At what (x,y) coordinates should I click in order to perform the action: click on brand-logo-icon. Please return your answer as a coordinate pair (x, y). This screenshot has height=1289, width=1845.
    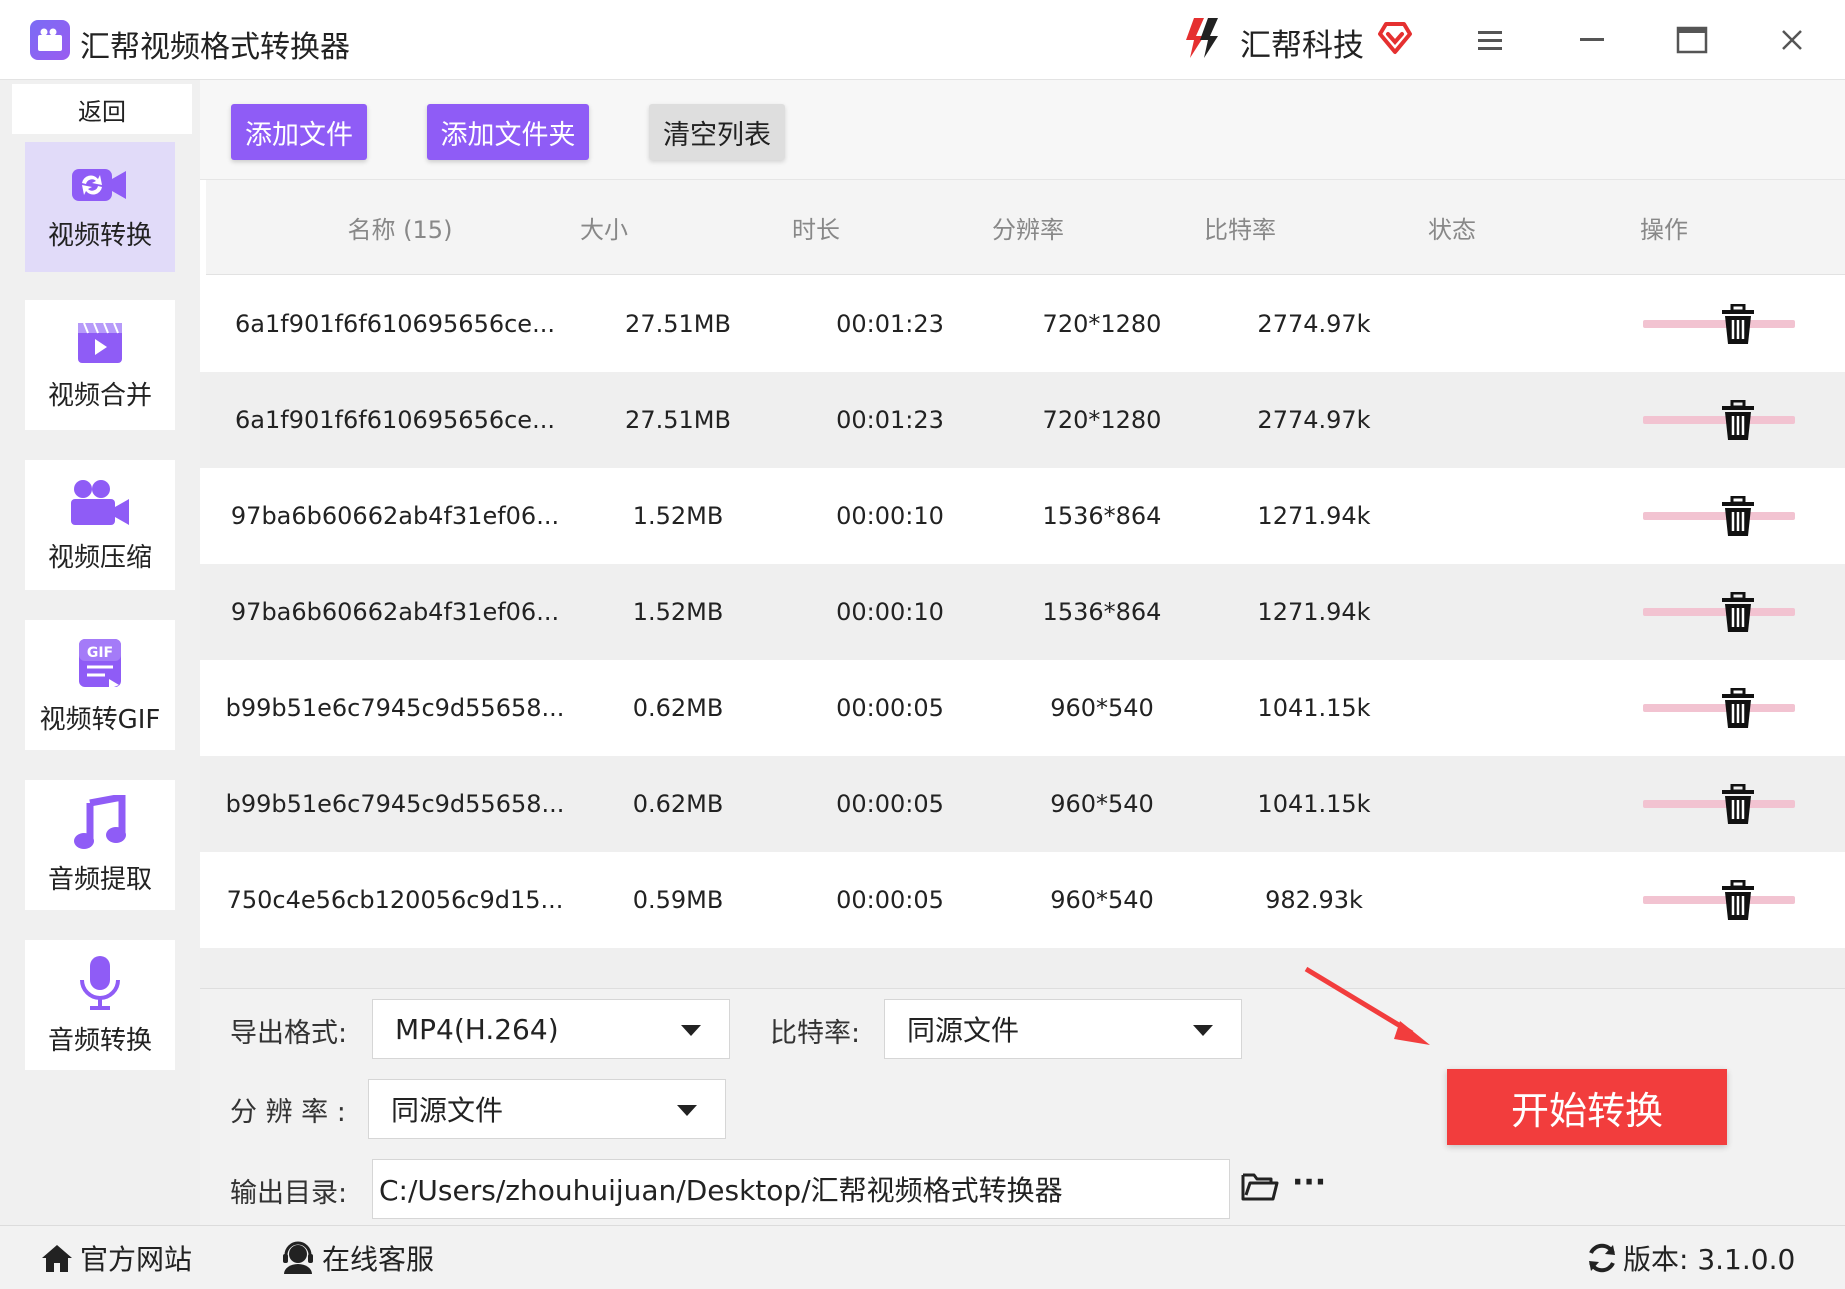
    Looking at the image, I should click on (1203, 37).